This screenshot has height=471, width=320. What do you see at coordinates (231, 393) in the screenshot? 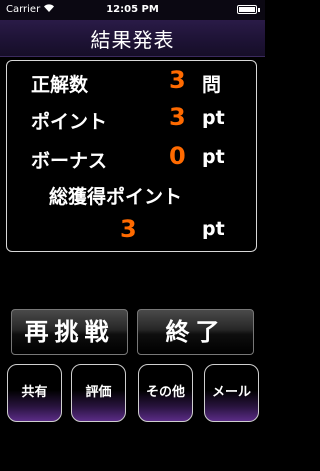
I see `mail-button: メール` at bounding box center [231, 393].